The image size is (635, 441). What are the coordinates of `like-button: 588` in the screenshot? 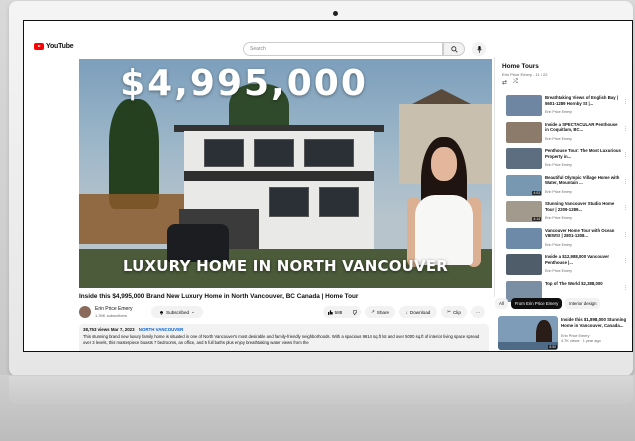 It's located at (335, 312).